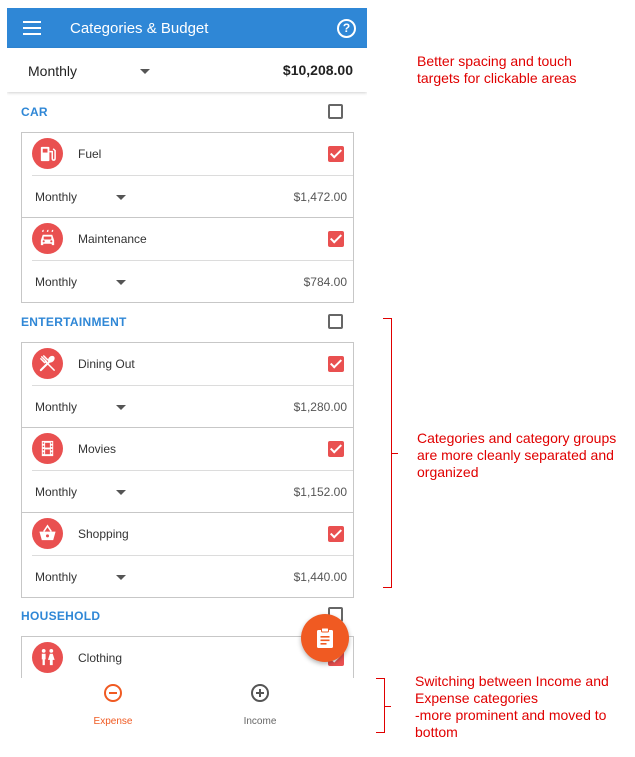 This screenshot has width=635, height=757. What do you see at coordinates (317, 70) in the screenshot?
I see `summary-total: $10,208.00` at bounding box center [317, 70].